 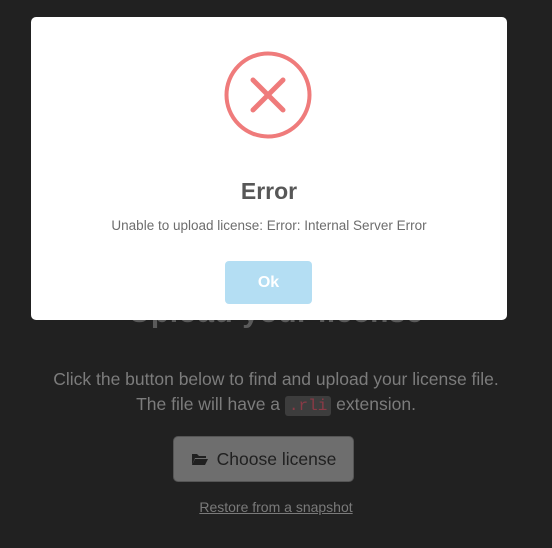 What do you see at coordinates (373, 404) in the screenshot?
I see `instructions-suffix: extension.` at bounding box center [373, 404].